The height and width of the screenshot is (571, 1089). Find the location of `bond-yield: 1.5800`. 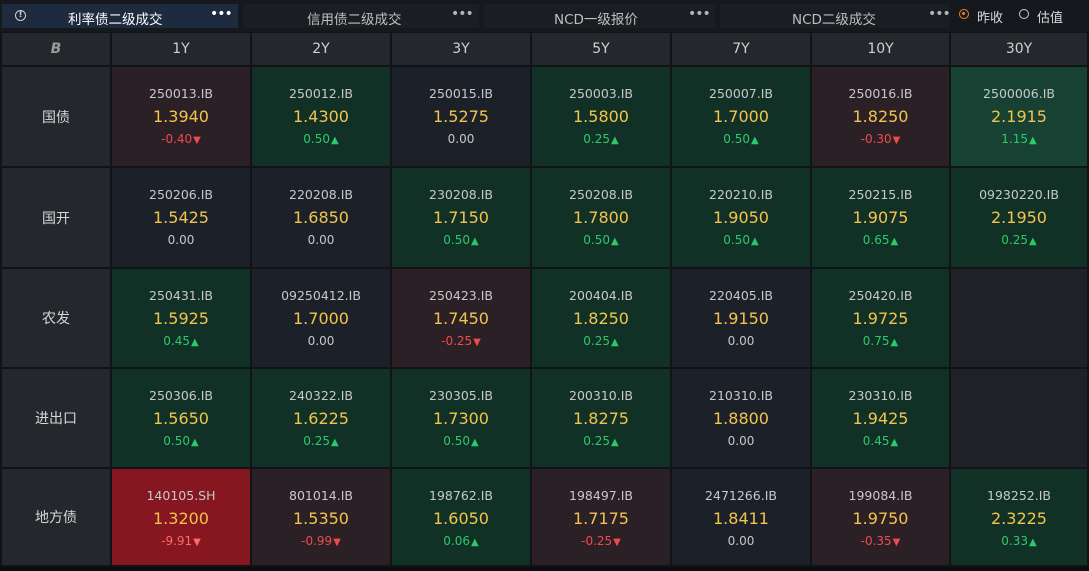

bond-yield: 1.5800 is located at coordinates (601, 116).